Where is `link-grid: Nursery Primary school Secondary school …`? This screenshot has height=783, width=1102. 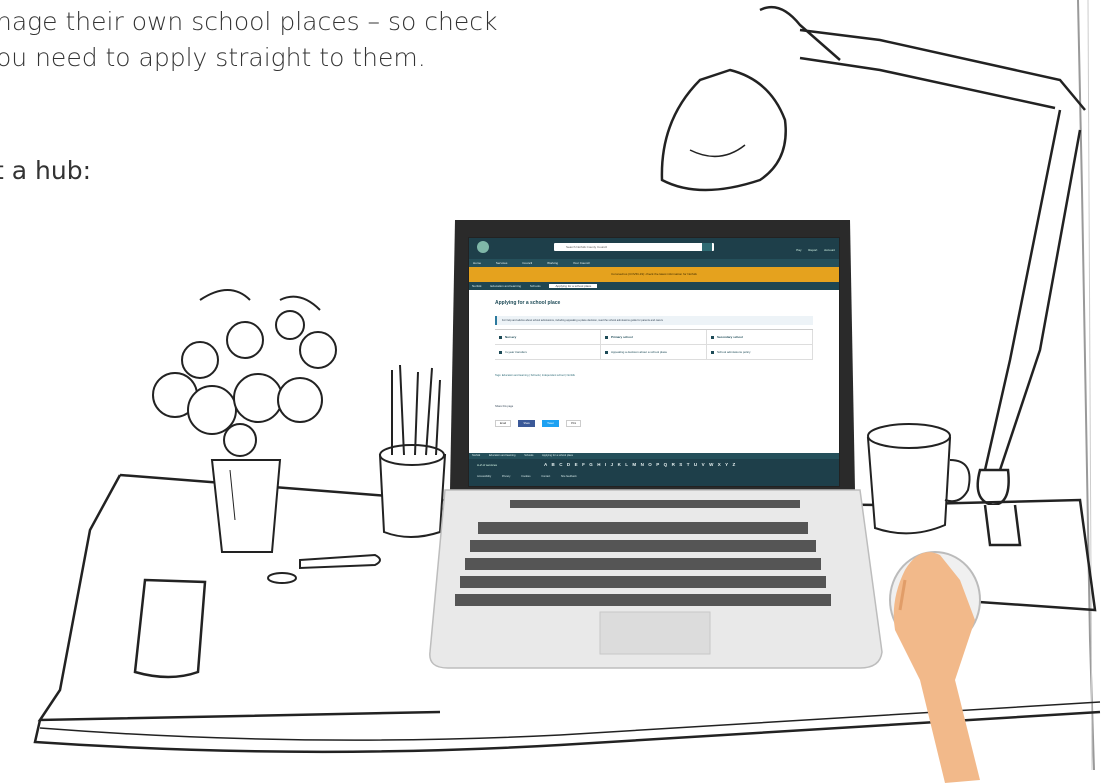
link-grid: Nursery Primary school Secondary school … is located at coordinates (654, 344).